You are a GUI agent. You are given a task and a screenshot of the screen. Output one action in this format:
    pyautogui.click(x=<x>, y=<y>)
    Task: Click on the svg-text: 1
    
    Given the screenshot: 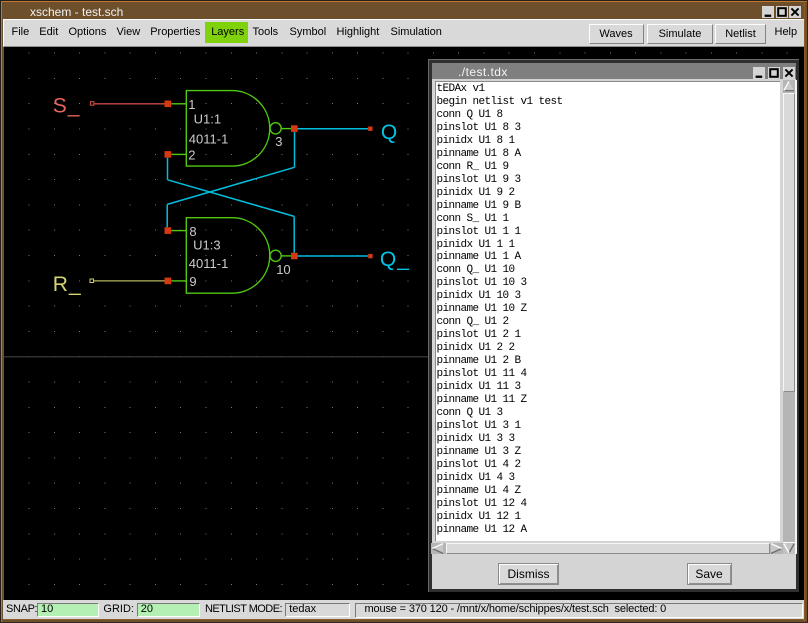 What is the action you would take?
    pyautogui.click(x=191, y=104)
    